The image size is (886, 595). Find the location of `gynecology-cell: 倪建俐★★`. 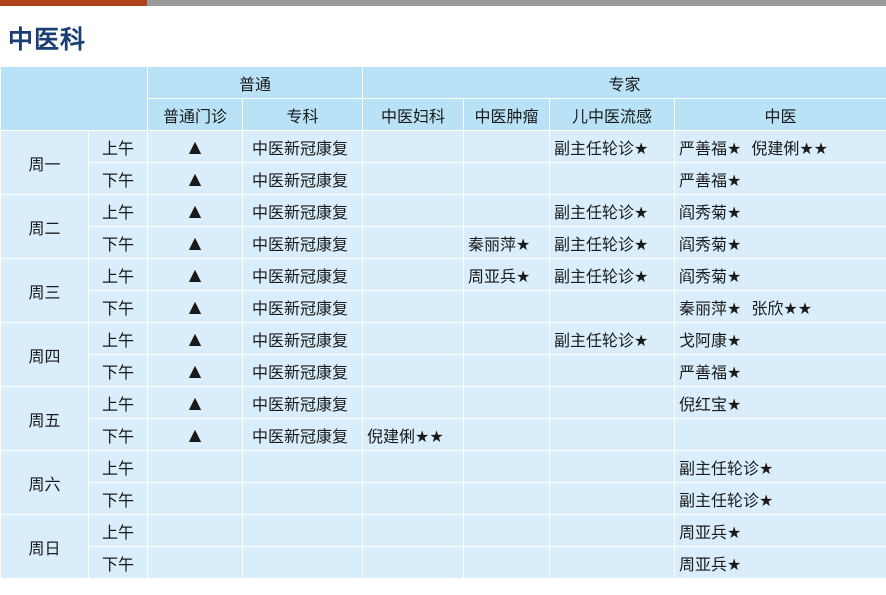

gynecology-cell: 倪建俐★★ is located at coordinates (413, 434).